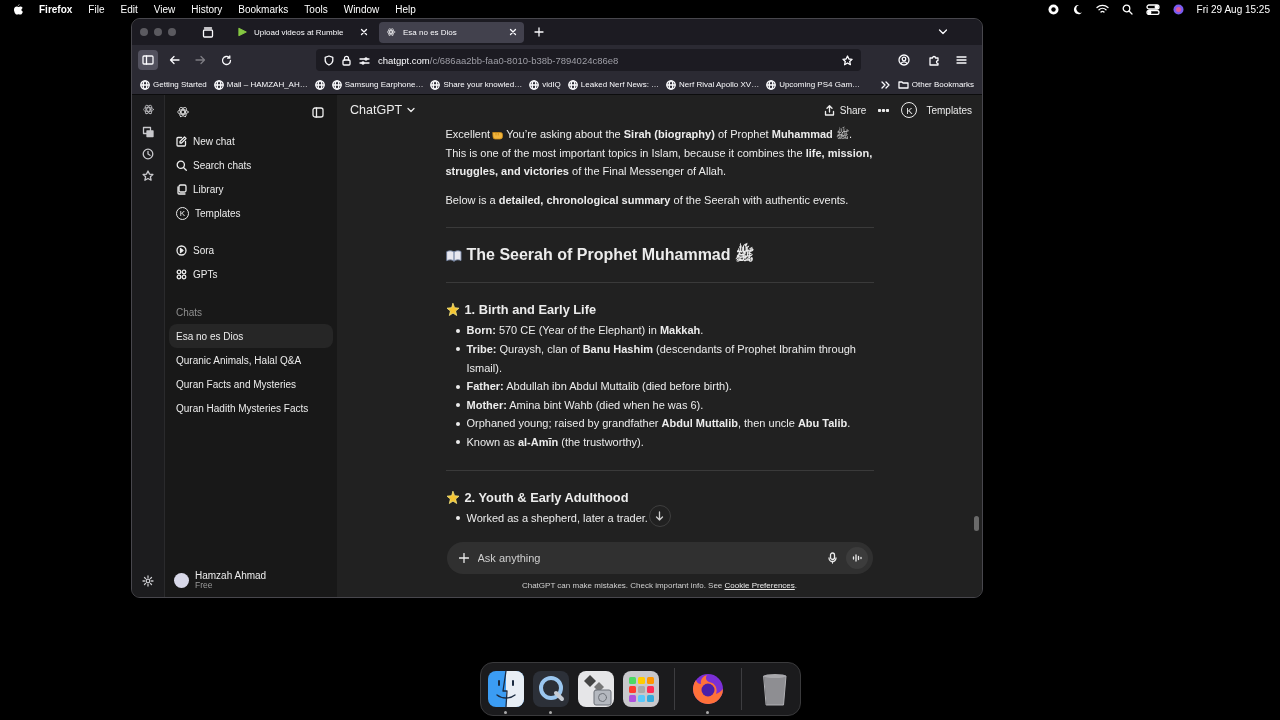 This screenshot has width=1280, height=720. I want to click on window-zoom-button, so click(172, 32).